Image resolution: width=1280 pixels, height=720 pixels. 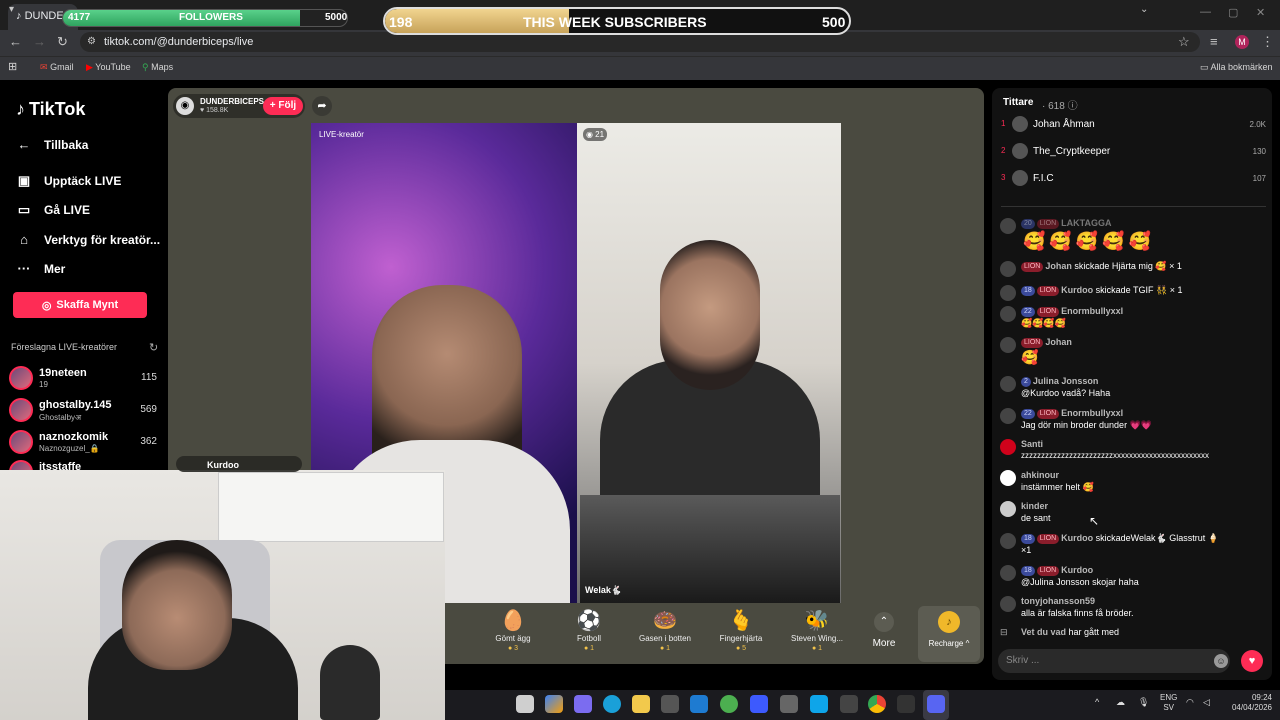 I want to click on streamer-likes: ♥ 158.8K, so click(x=214, y=110).